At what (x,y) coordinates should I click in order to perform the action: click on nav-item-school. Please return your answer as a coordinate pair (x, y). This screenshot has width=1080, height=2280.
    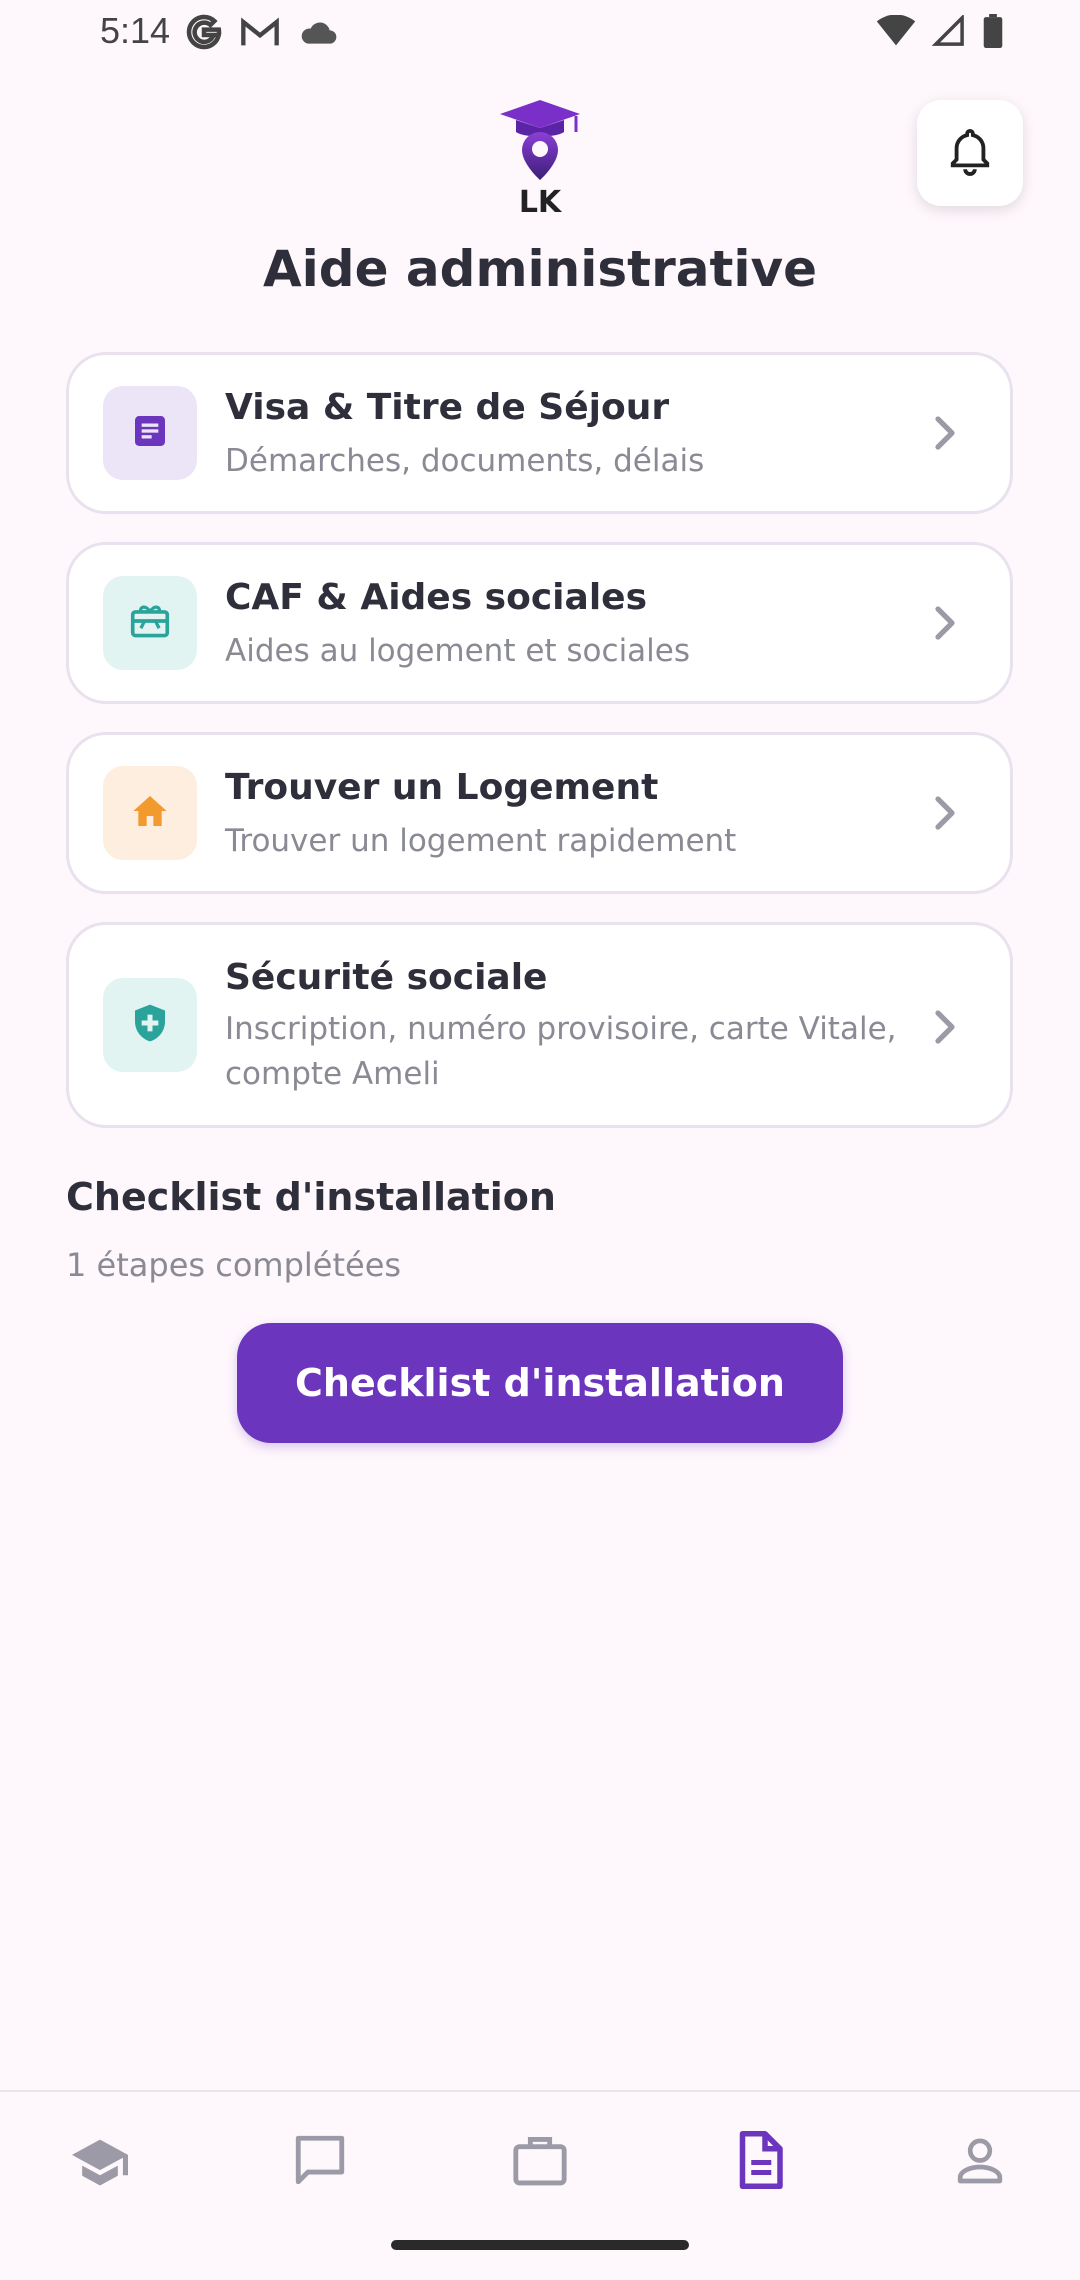
    Looking at the image, I should click on (100, 2162).